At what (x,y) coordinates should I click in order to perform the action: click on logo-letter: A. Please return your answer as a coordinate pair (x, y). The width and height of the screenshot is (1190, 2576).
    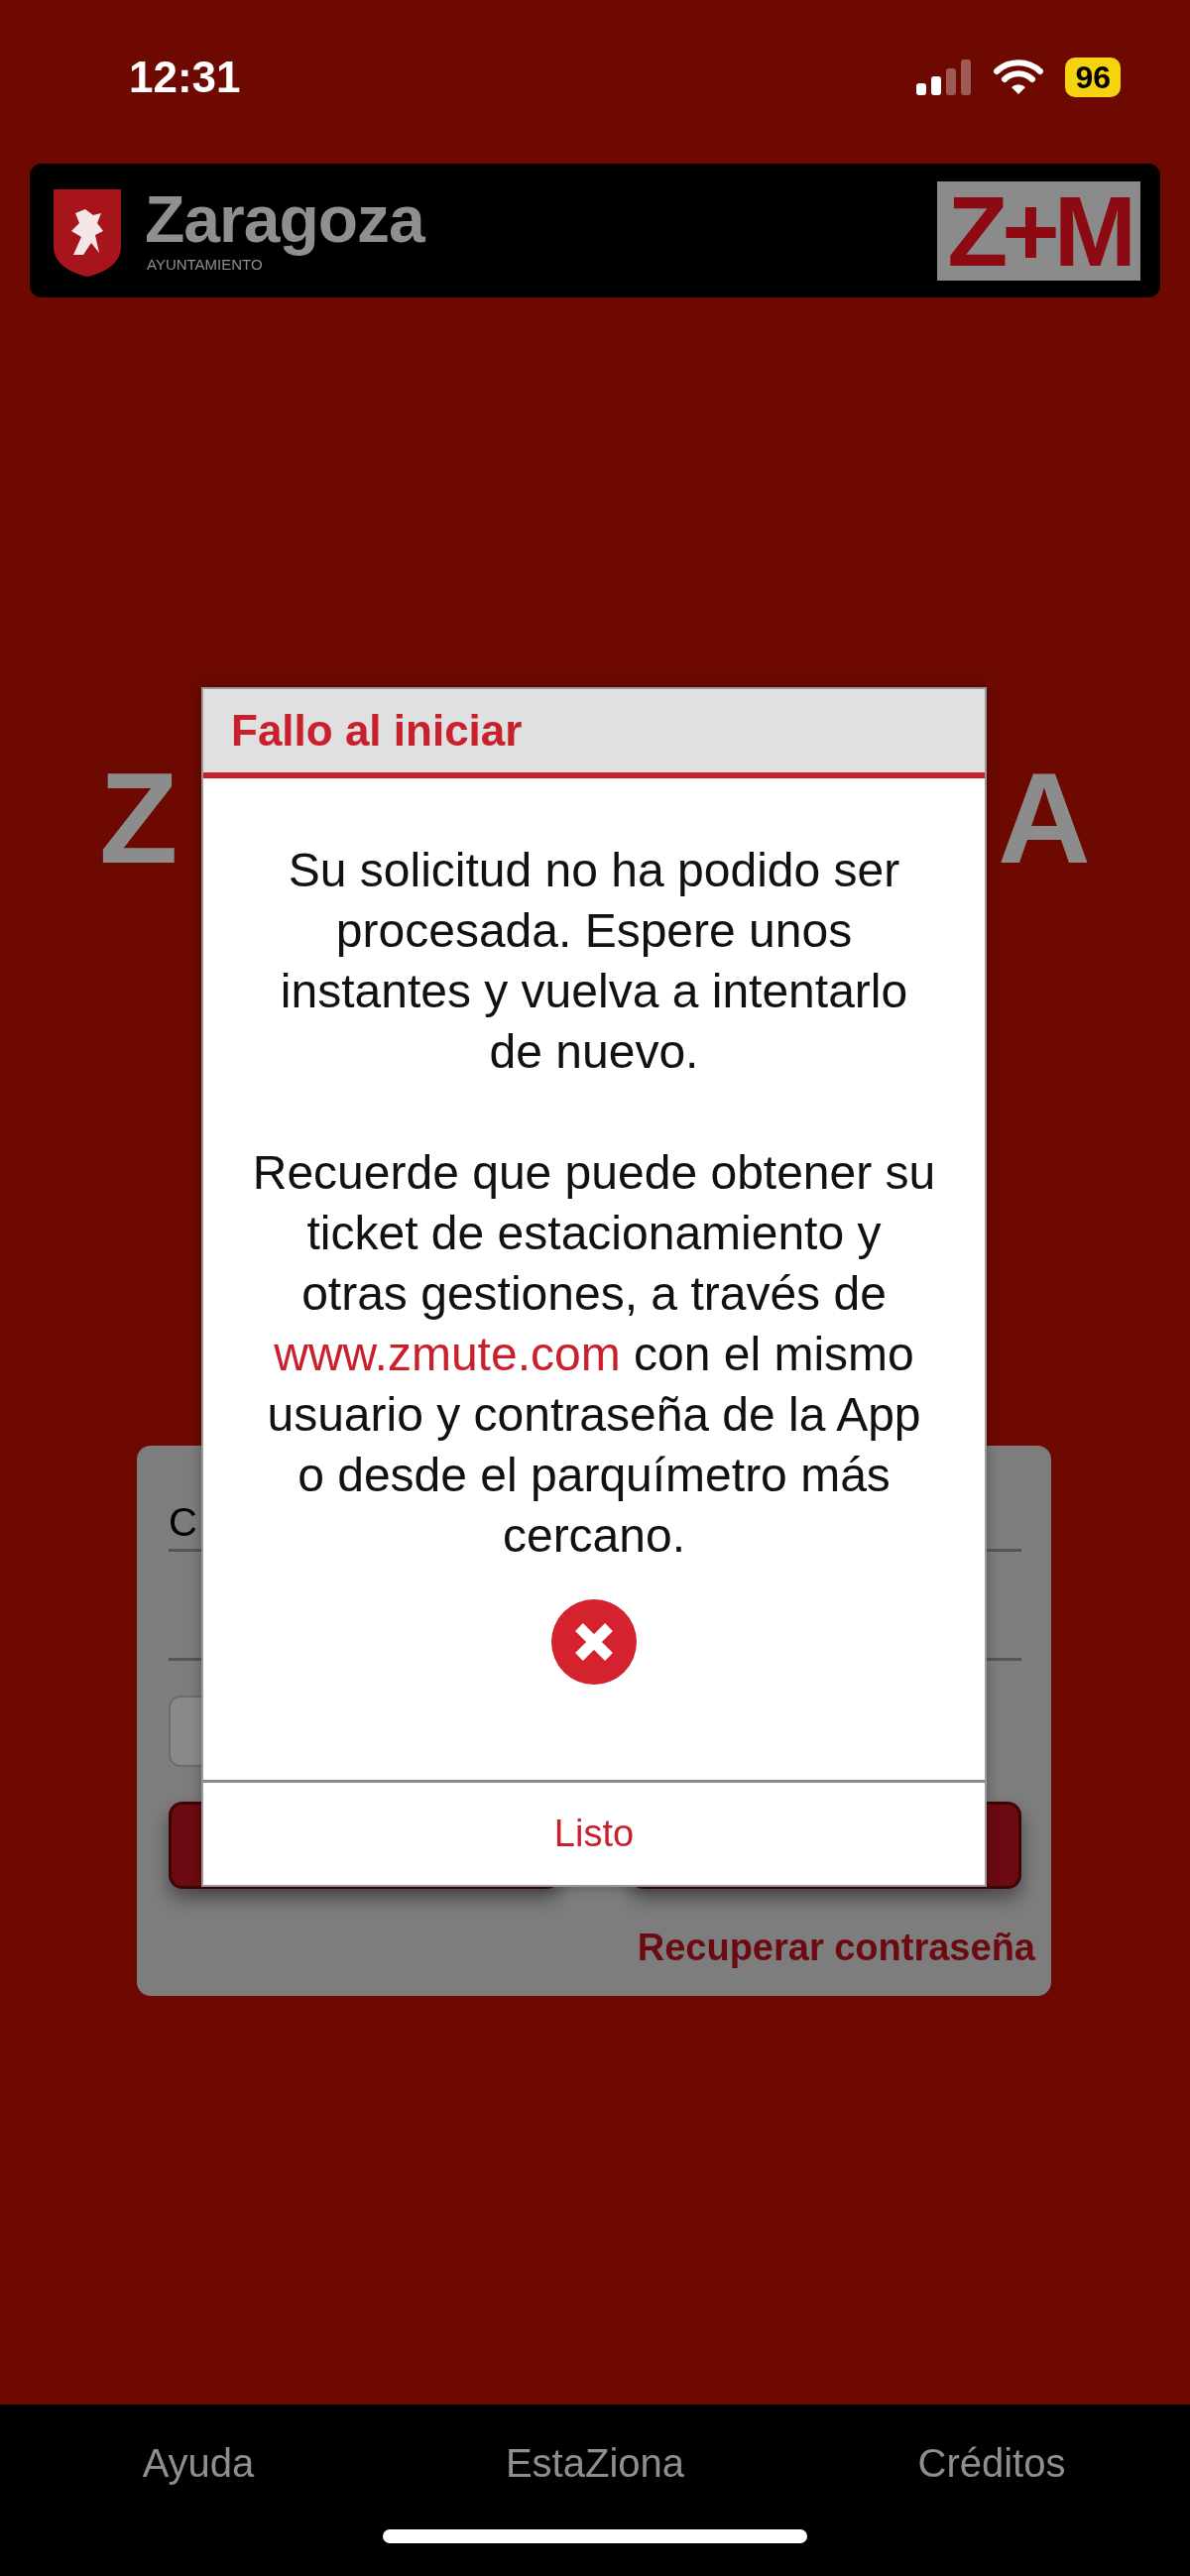
    Looking at the image, I should click on (1044, 818).